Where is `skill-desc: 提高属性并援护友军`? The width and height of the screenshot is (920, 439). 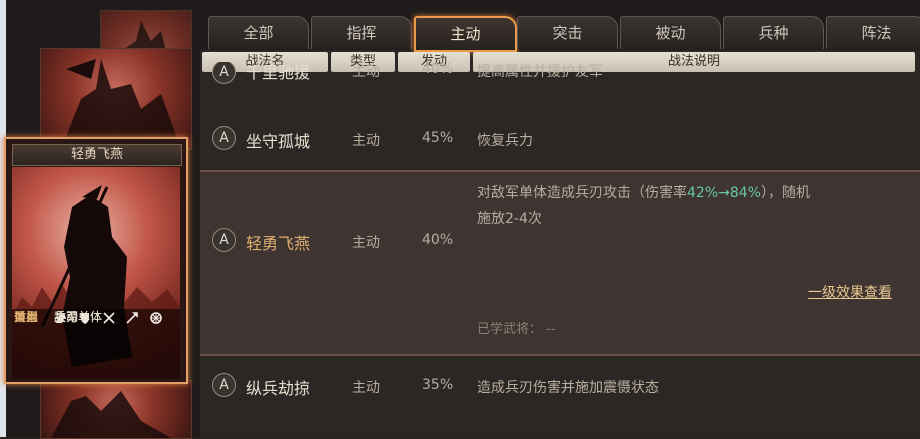 skill-desc: 提高属性并援护友军 is located at coordinates (540, 72).